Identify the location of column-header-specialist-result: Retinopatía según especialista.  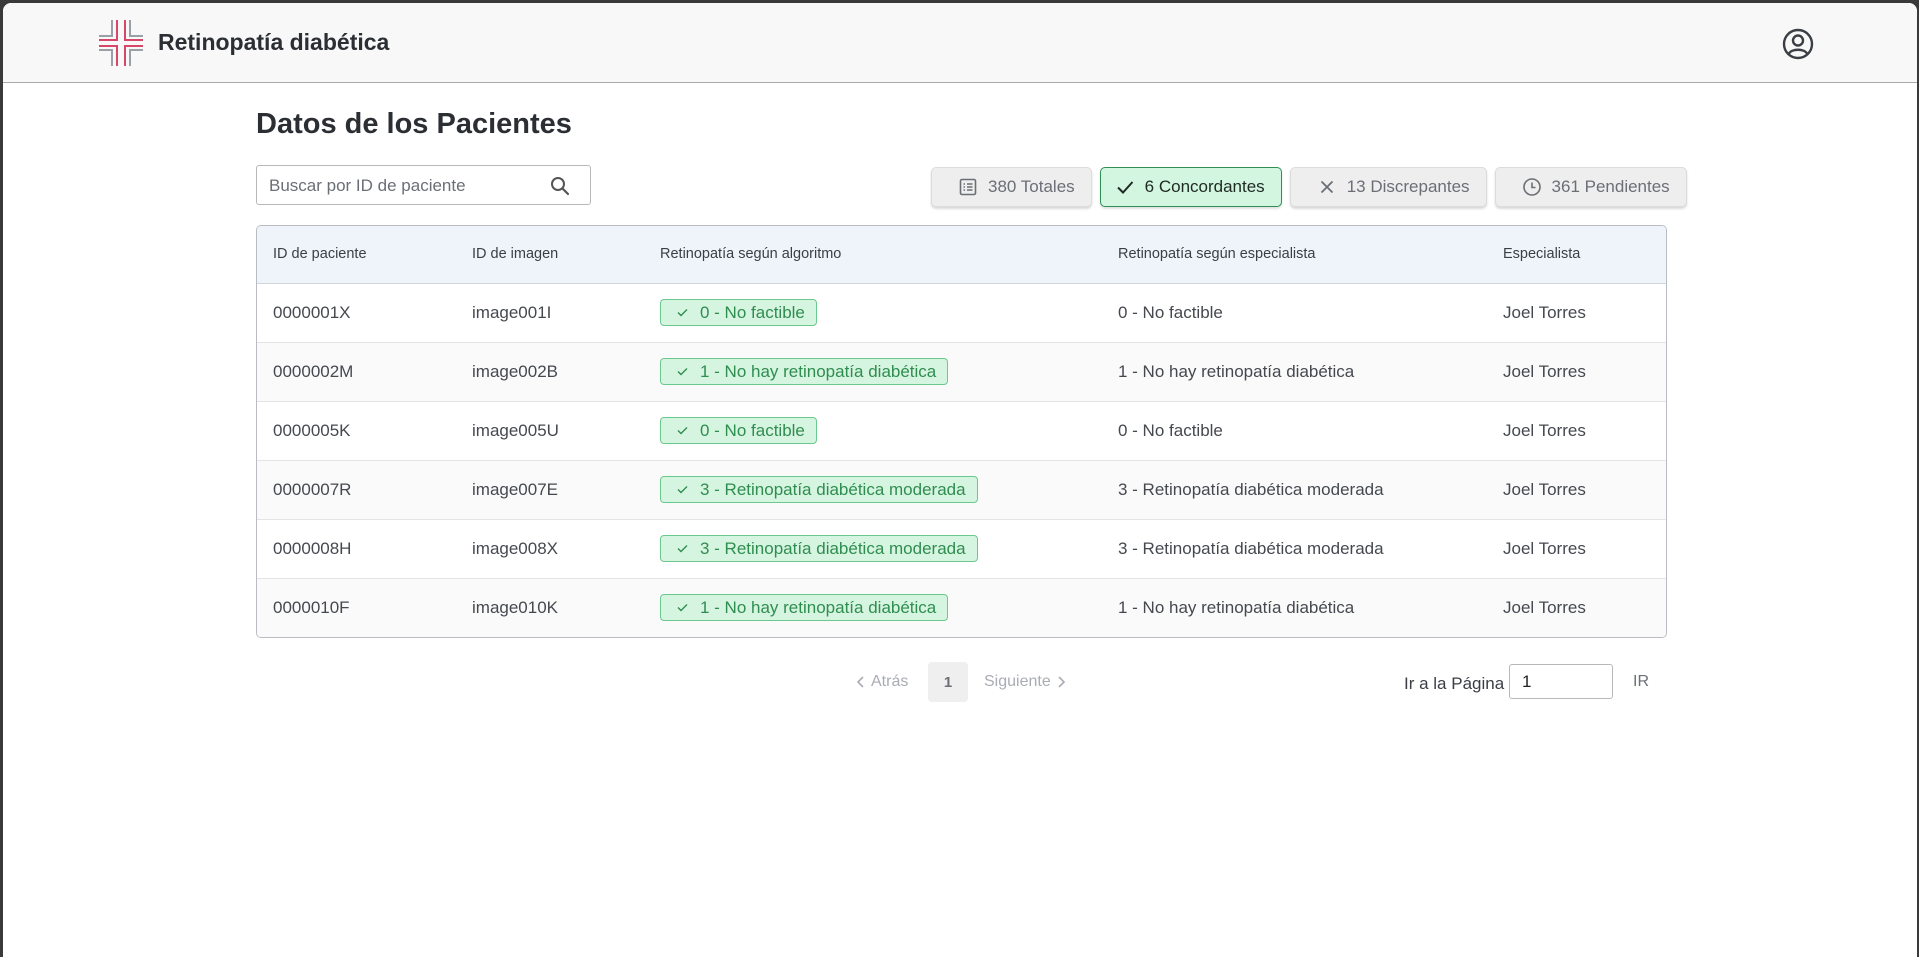
(1294, 255).